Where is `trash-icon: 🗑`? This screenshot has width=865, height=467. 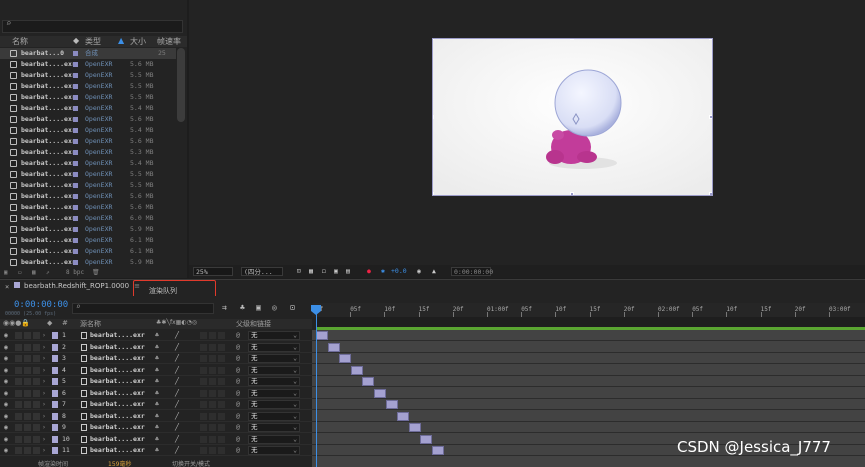 trash-icon: 🗑 is located at coordinates (96, 272).